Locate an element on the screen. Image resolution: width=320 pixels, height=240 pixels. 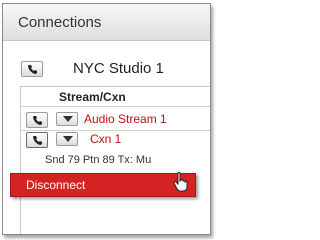
context-menu: Disconnect is located at coordinates (103, 185).